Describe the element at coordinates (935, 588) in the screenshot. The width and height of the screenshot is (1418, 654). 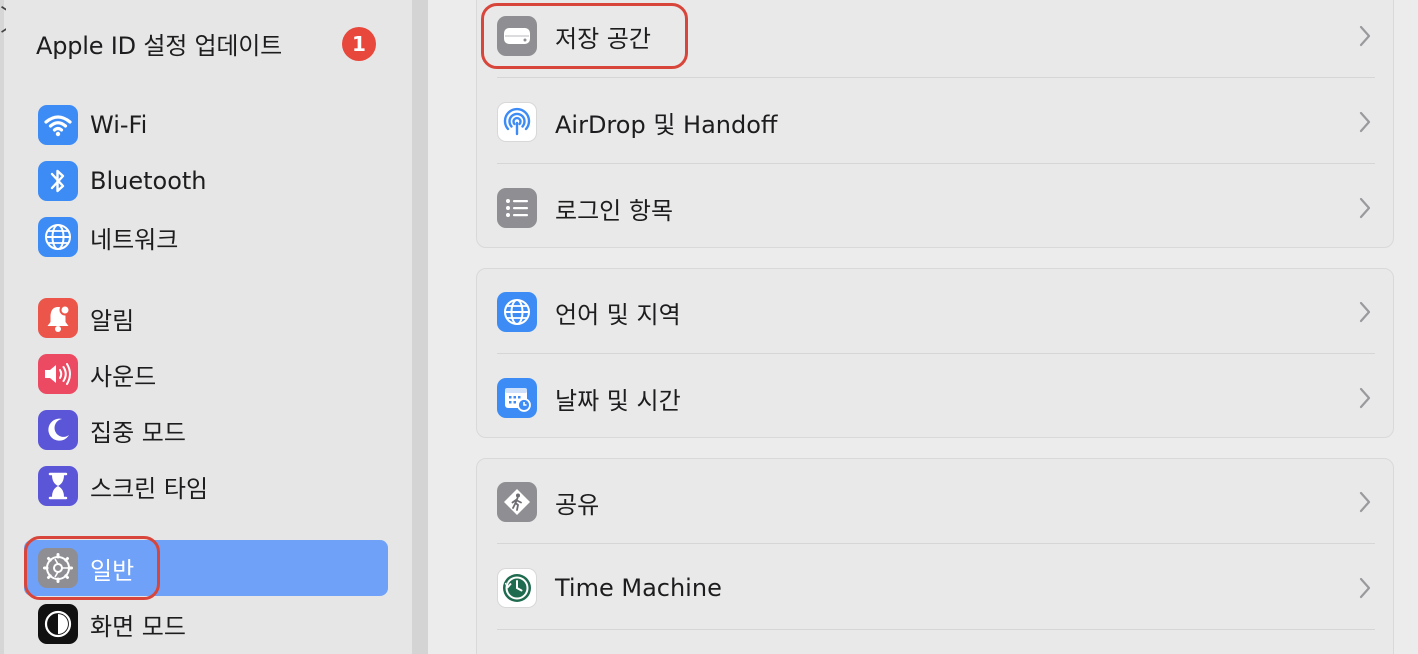
I see `row-time-machine: Time Machine` at that location.